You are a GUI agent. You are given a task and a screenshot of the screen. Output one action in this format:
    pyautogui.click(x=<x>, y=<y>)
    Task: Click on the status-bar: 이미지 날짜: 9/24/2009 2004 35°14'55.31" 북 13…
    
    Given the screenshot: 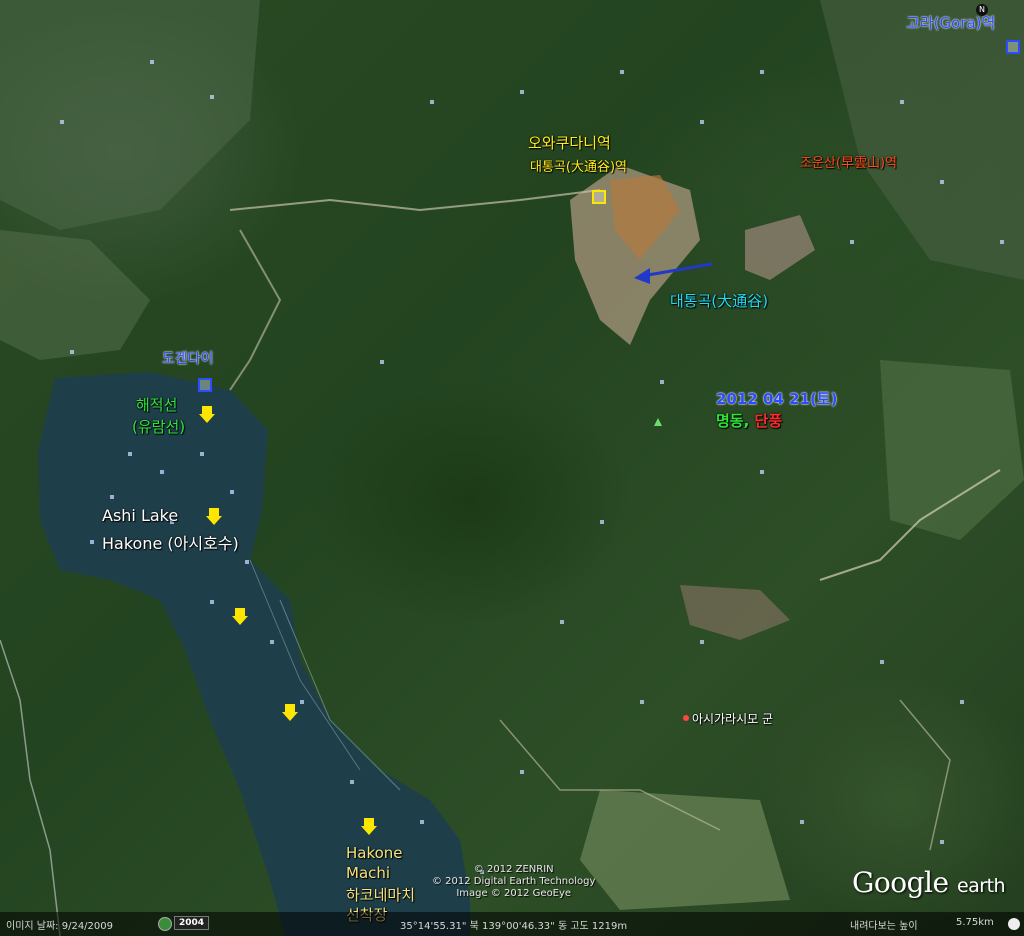 What is the action you would take?
    pyautogui.click(x=512, y=924)
    